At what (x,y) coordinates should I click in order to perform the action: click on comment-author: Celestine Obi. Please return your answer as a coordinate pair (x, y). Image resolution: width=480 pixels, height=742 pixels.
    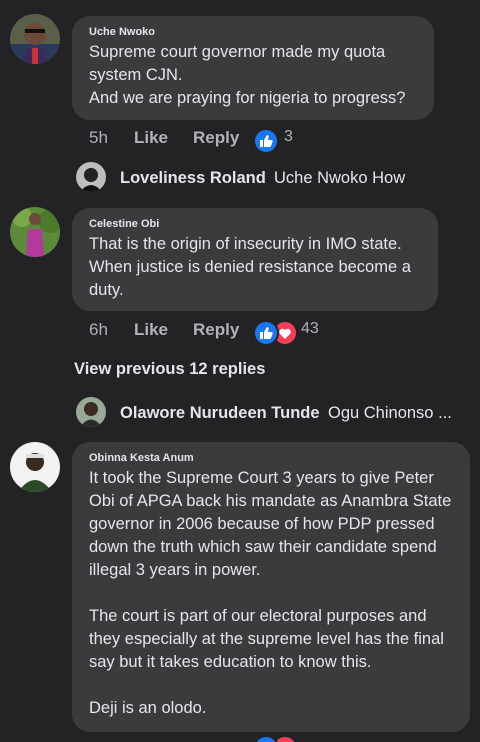
    Looking at the image, I should click on (256, 224).